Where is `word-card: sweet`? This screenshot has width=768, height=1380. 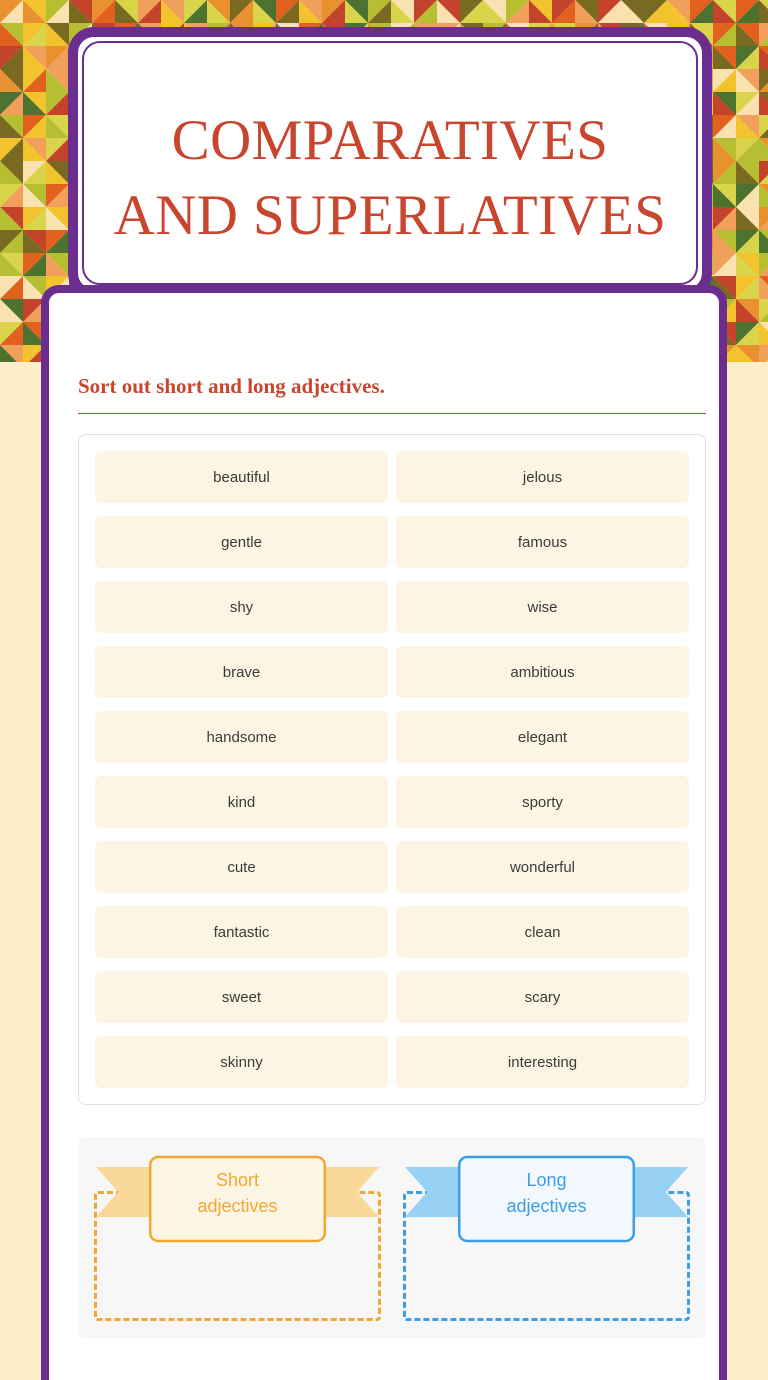
word-card: sweet is located at coordinates (241, 997).